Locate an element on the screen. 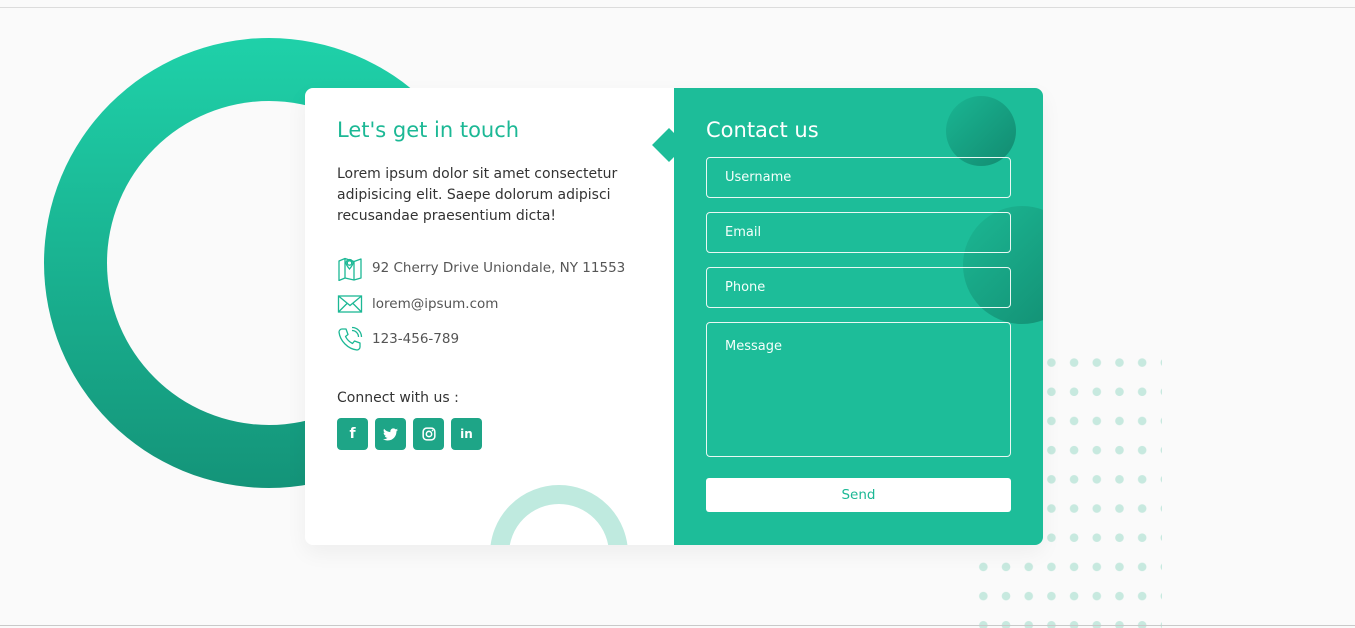 Image resolution: width=1355 pixels, height=628 pixels. message-textarea is located at coordinates (858, 389).